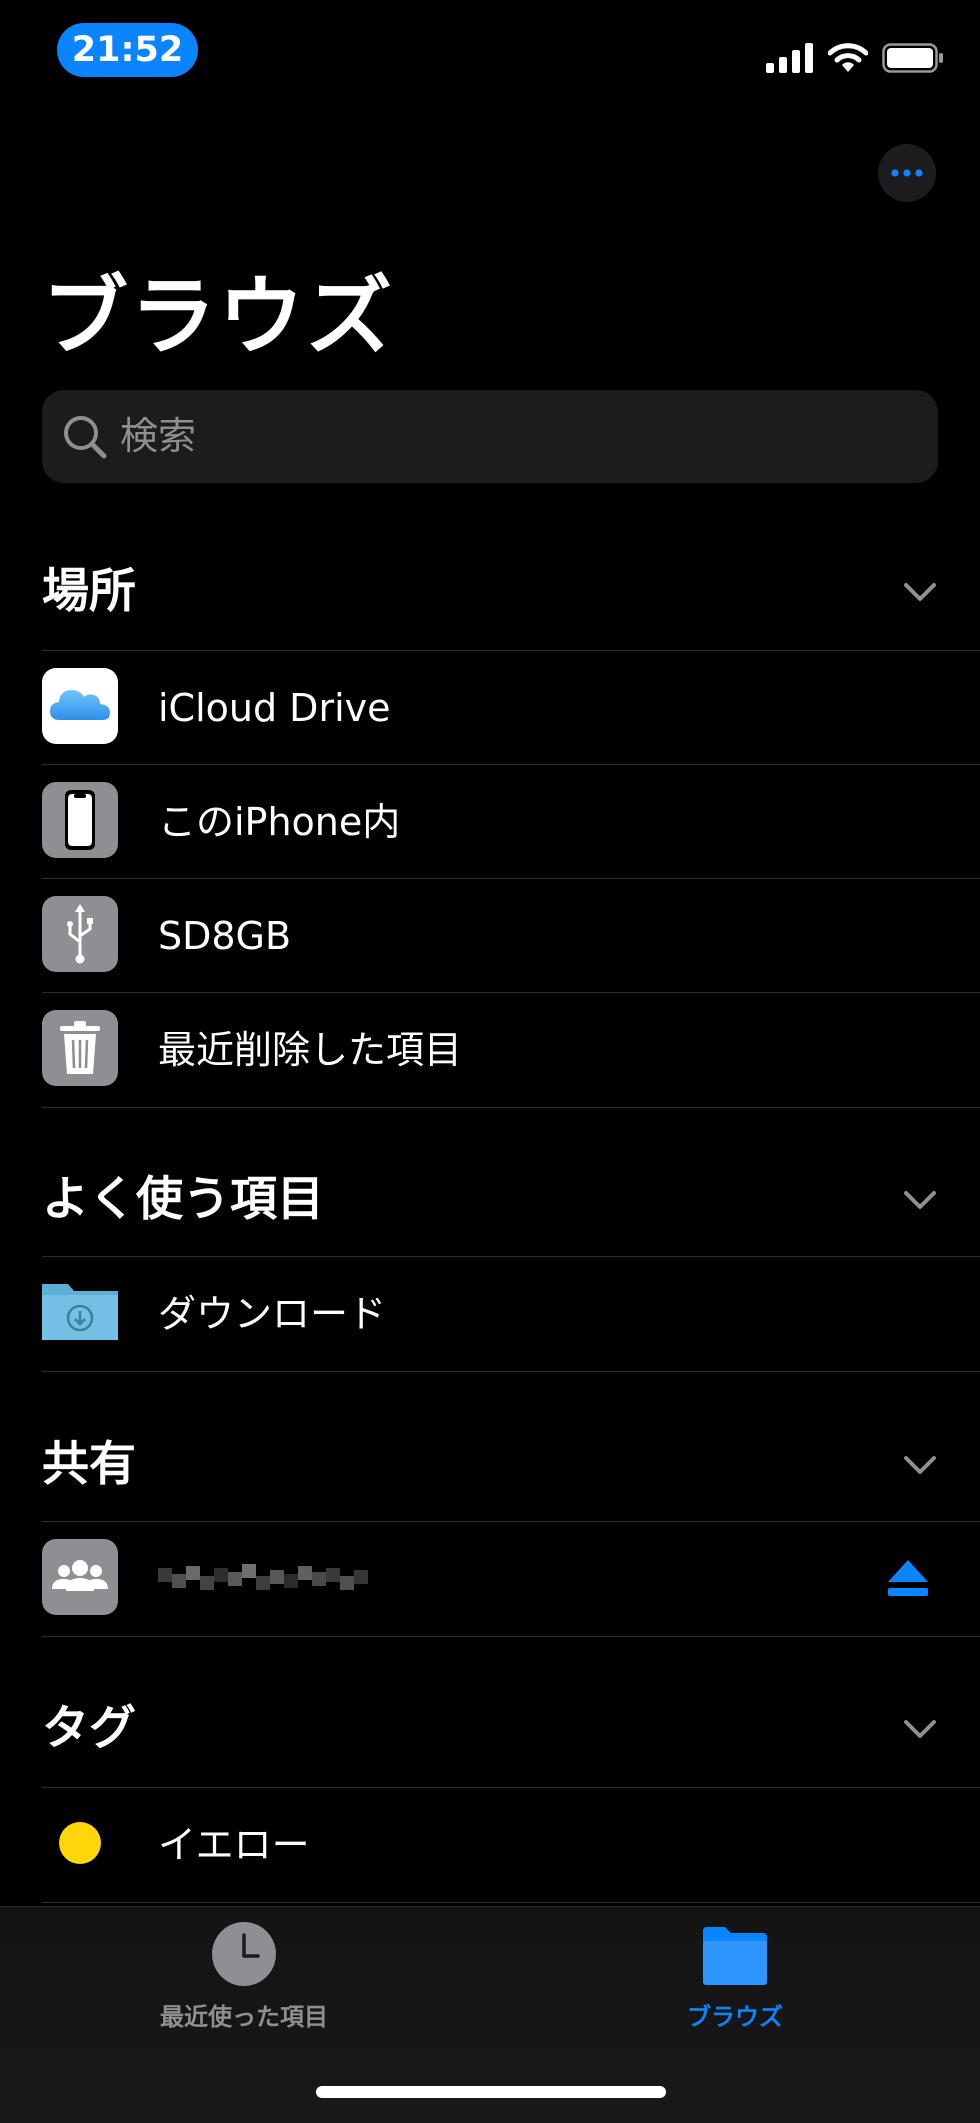 This screenshot has height=2123, width=980. What do you see at coordinates (735, 1956) in the screenshot?
I see `folder-icon` at bounding box center [735, 1956].